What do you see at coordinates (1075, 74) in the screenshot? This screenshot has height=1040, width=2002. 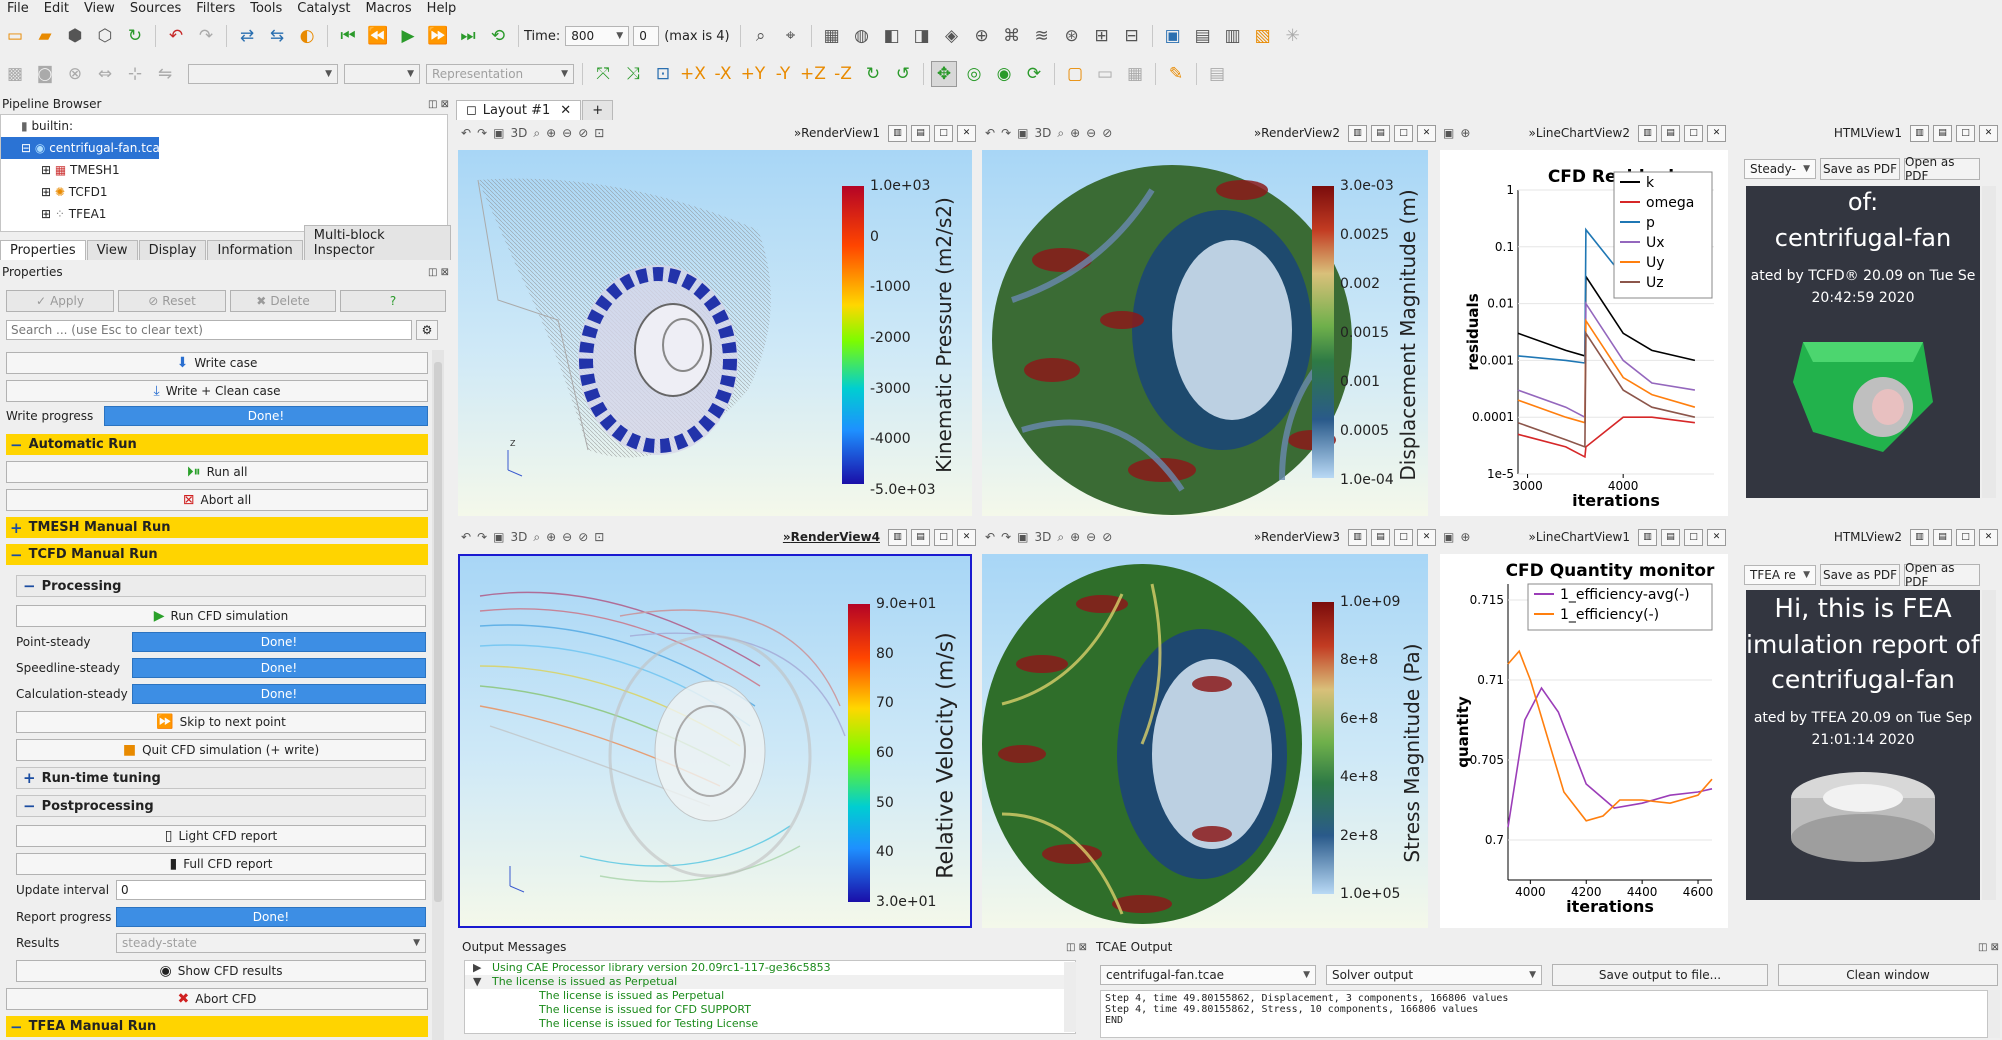 I see `new-layout-icon: ▢` at bounding box center [1075, 74].